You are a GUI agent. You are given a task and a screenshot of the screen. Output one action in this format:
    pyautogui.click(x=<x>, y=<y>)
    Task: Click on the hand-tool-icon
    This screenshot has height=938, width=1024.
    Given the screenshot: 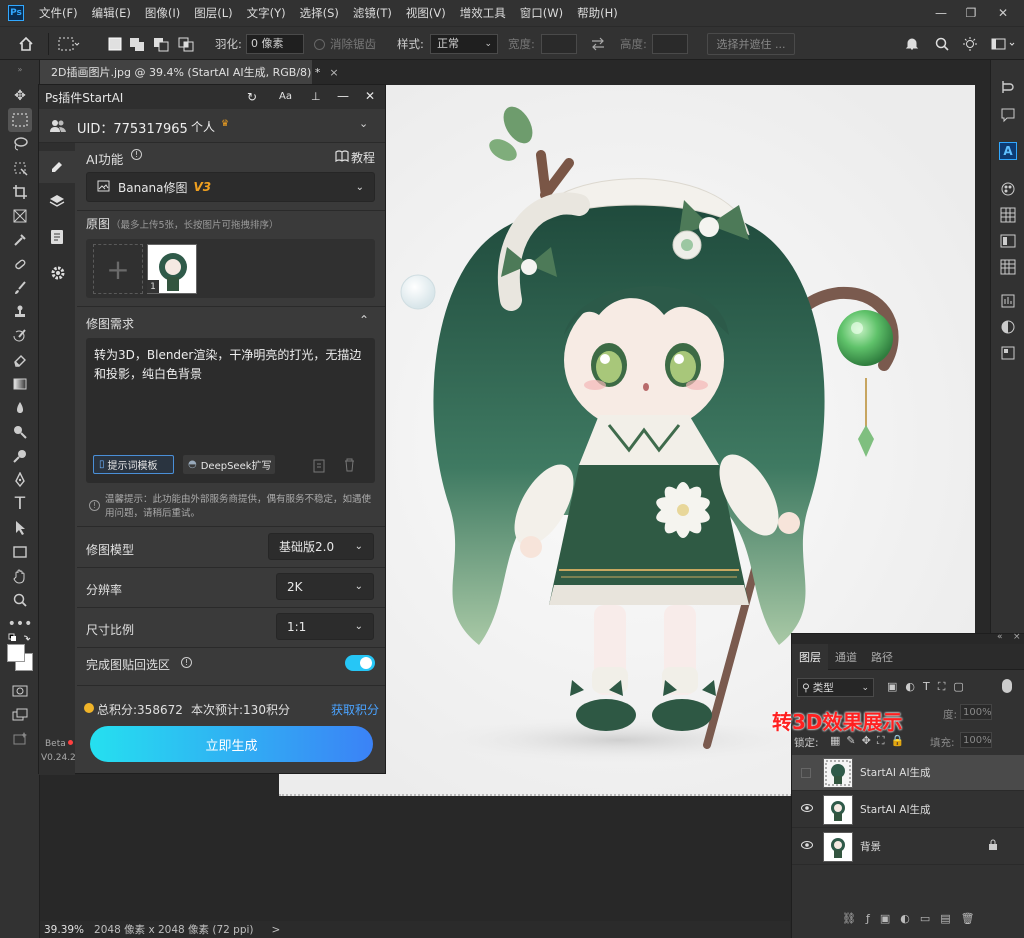 What is the action you would take?
    pyautogui.click(x=20, y=576)
    